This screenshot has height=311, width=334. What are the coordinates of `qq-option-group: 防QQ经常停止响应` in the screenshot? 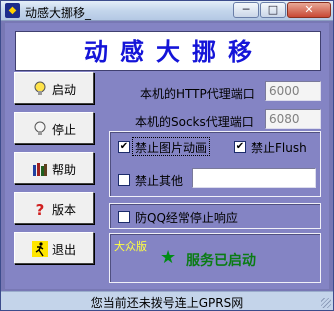 It's located at (215, 216).